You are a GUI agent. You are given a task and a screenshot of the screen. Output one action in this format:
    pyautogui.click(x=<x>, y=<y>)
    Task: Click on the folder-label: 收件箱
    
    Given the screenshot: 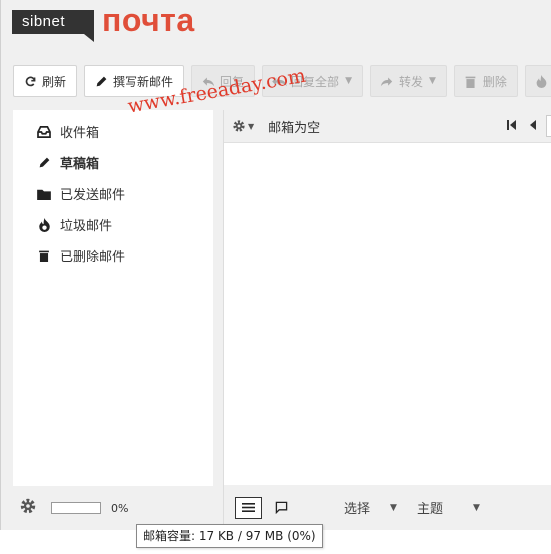 What is the action you would take?
    pyautogui.click(x=80, y=133)
    